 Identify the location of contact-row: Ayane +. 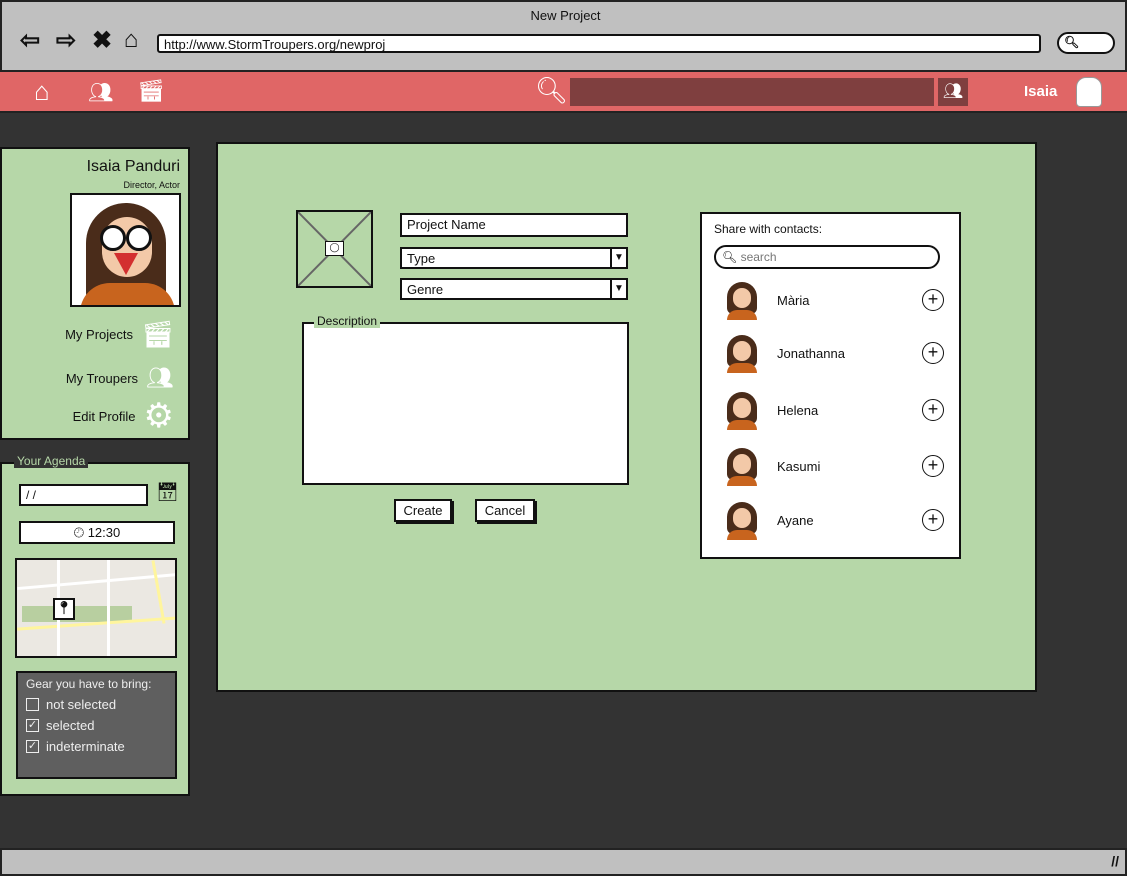
(834, 520).